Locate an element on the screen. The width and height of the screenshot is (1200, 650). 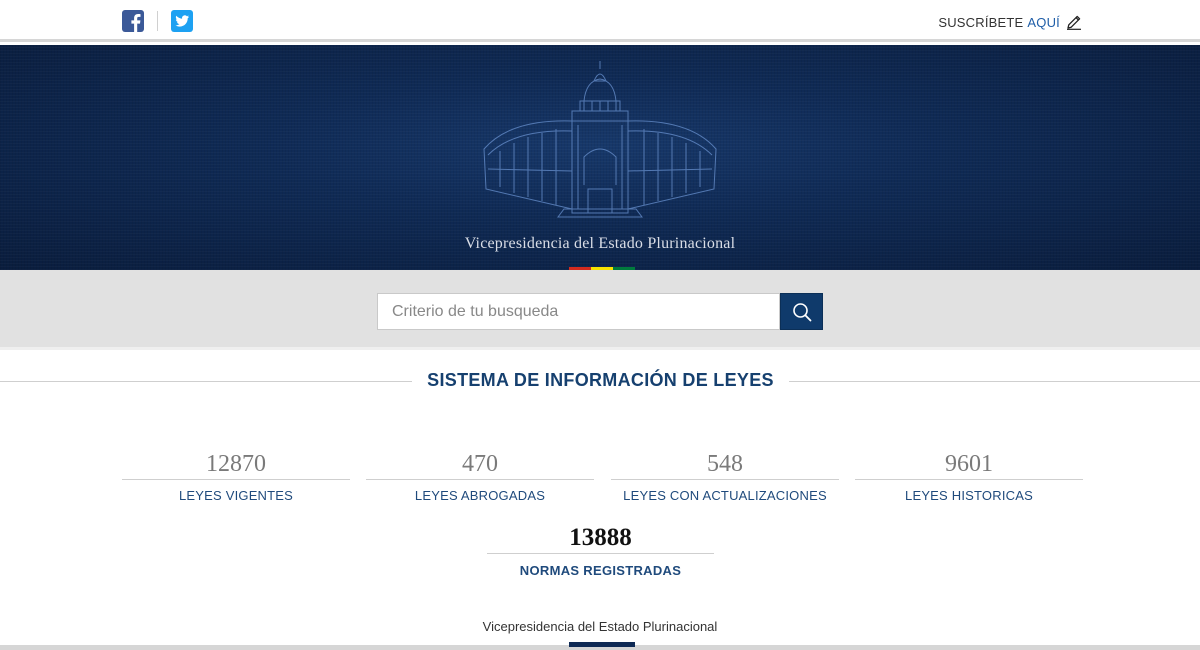
stat-value: 9601 is located at coordinates (969, 464).